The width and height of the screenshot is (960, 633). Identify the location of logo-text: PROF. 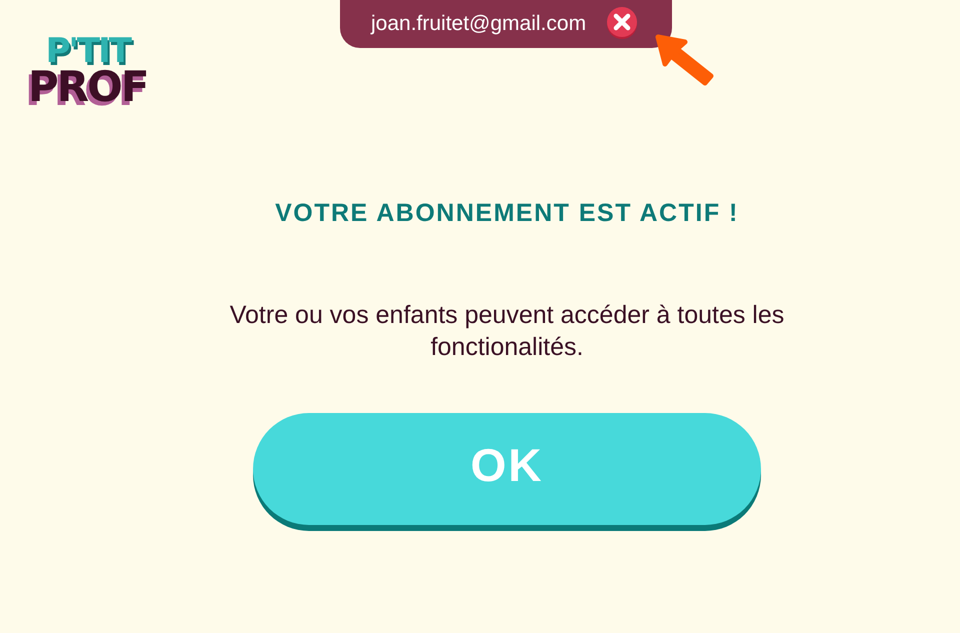
(88, 87).